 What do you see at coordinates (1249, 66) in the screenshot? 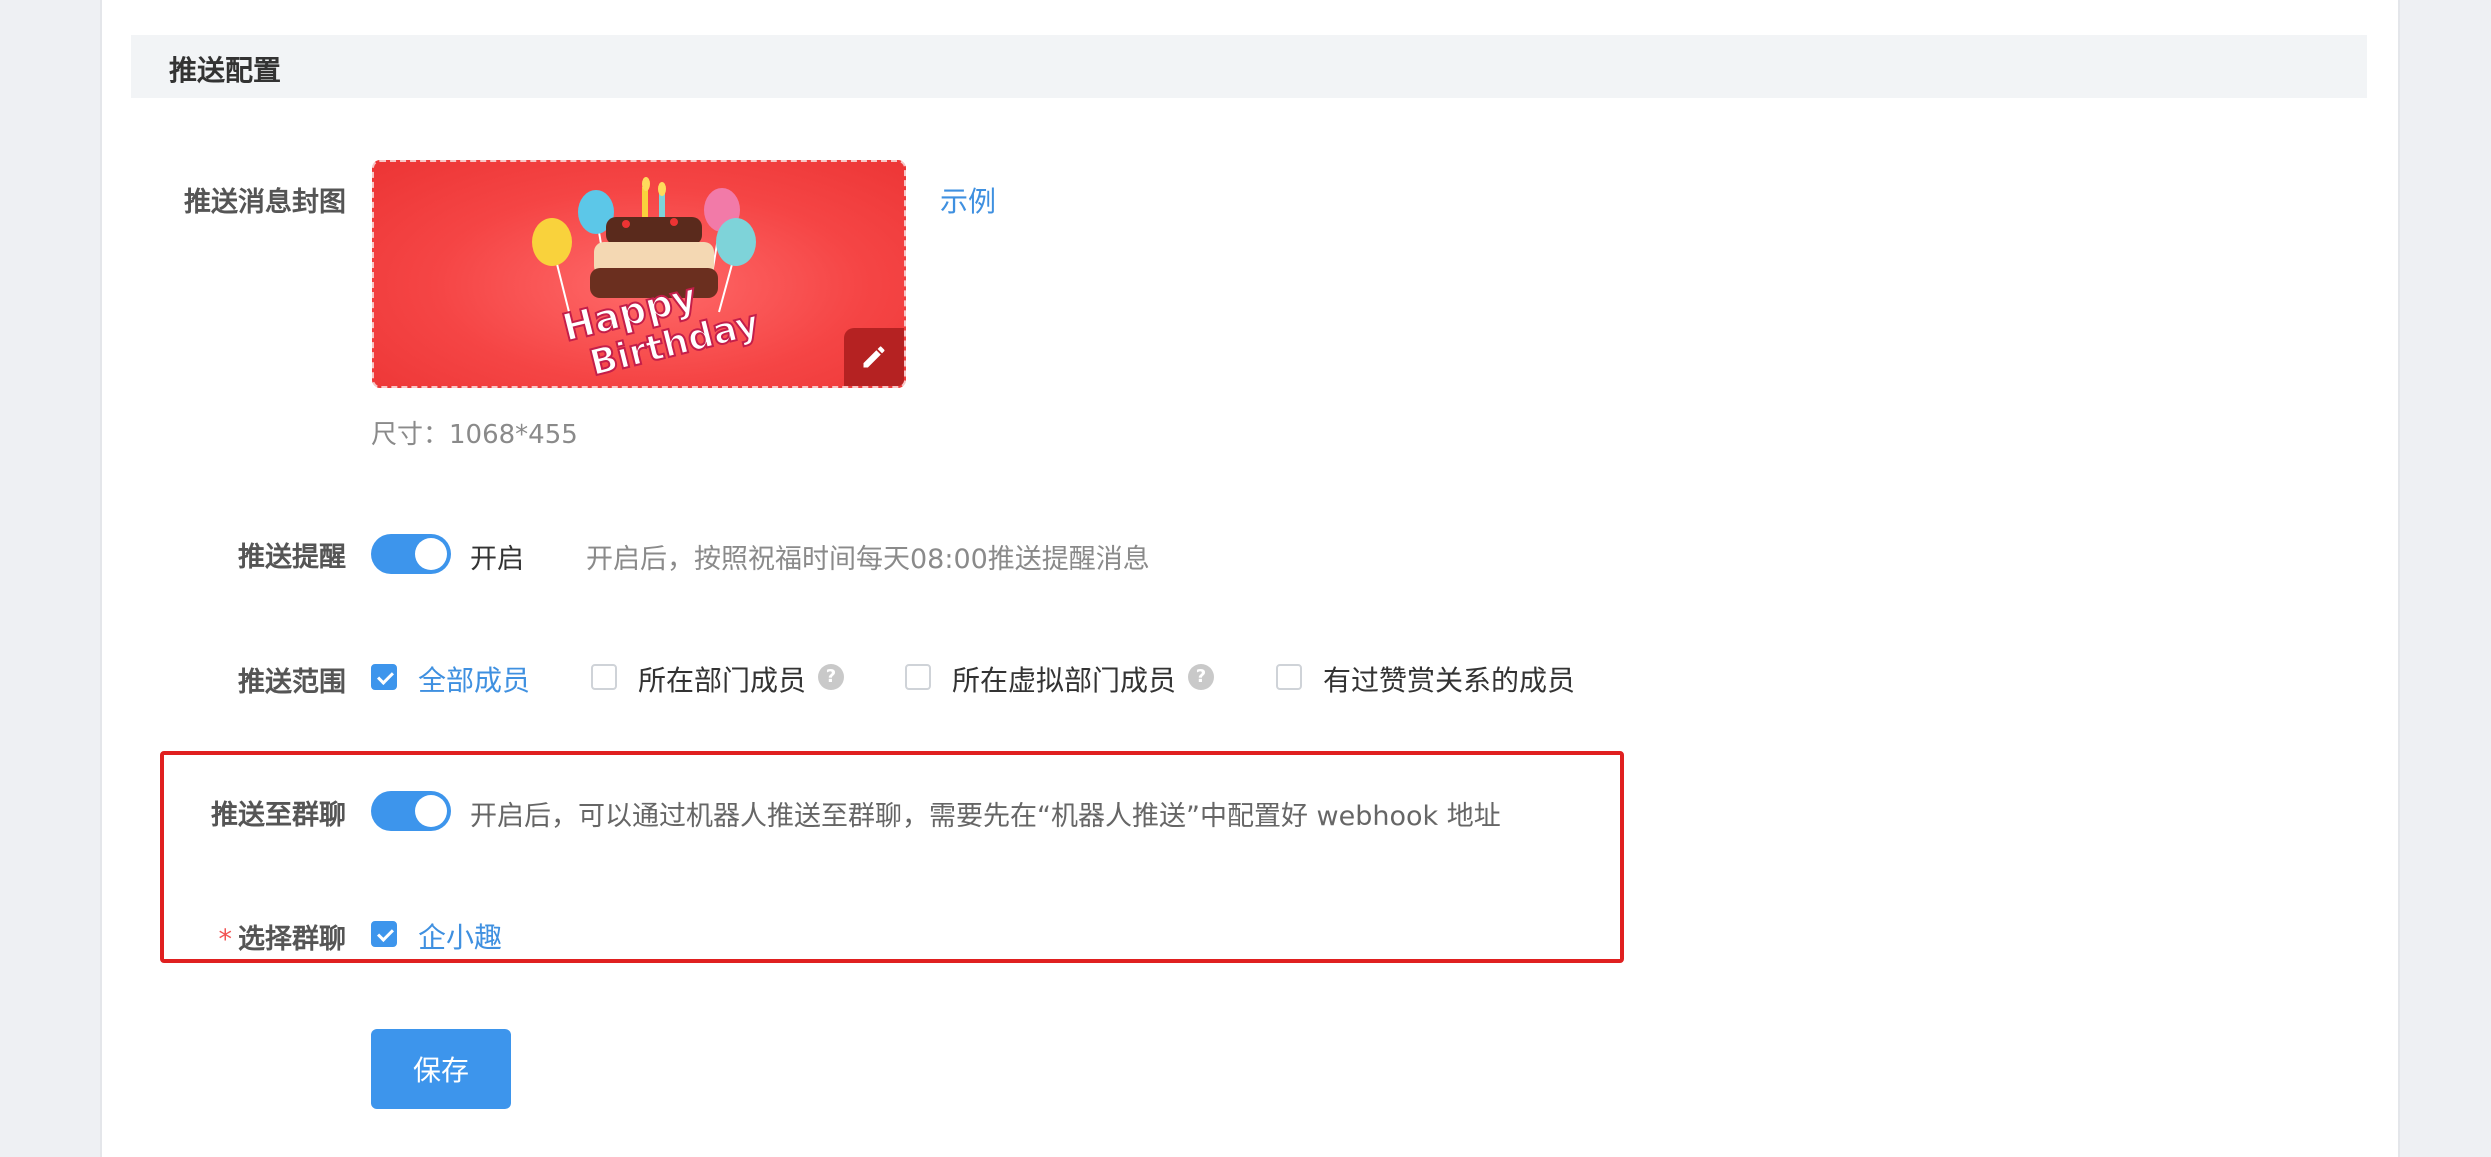
I see `section-header: 推送配置` at bounding box center [1249, 66].